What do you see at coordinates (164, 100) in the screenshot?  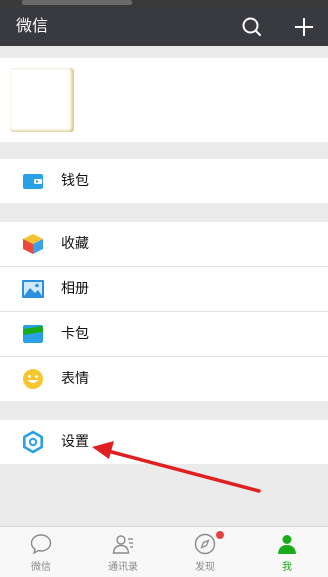 I see `profile-card` at bounding box center [164, 100].